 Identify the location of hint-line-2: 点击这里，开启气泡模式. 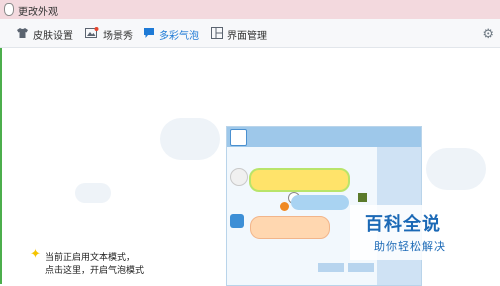
(94, 271).